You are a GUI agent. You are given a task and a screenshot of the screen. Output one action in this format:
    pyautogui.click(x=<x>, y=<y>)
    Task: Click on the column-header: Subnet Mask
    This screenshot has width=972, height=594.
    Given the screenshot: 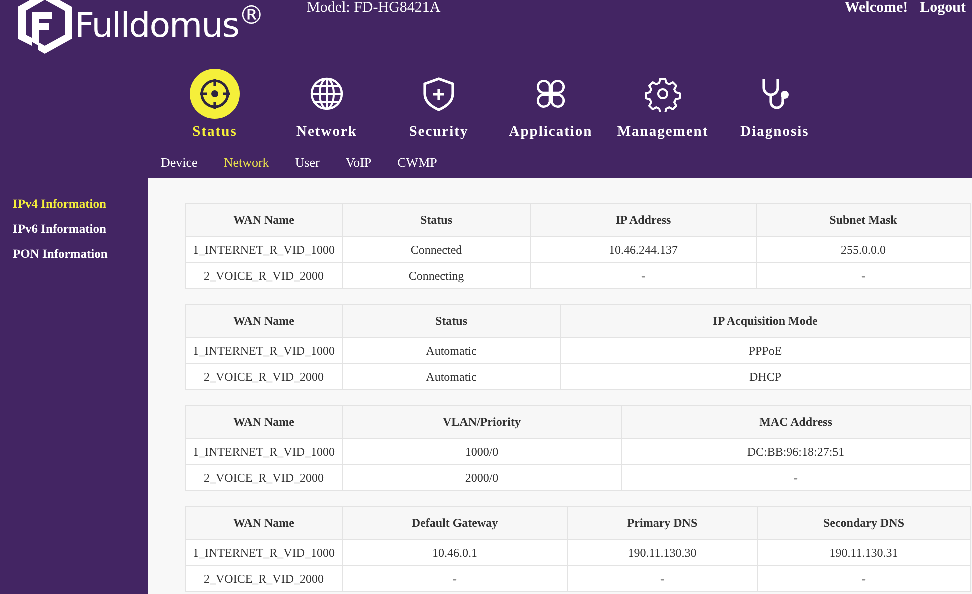 What is the action you would take?
    pyautogui.click(x=863, y=220)
    